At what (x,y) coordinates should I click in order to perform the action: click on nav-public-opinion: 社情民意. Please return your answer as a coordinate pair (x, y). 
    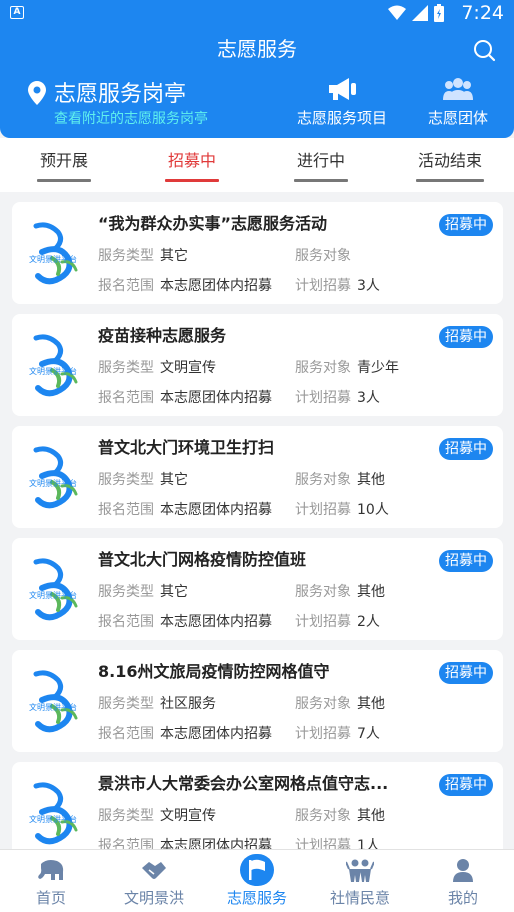
    Looking at the image, I should click on (360, 881).